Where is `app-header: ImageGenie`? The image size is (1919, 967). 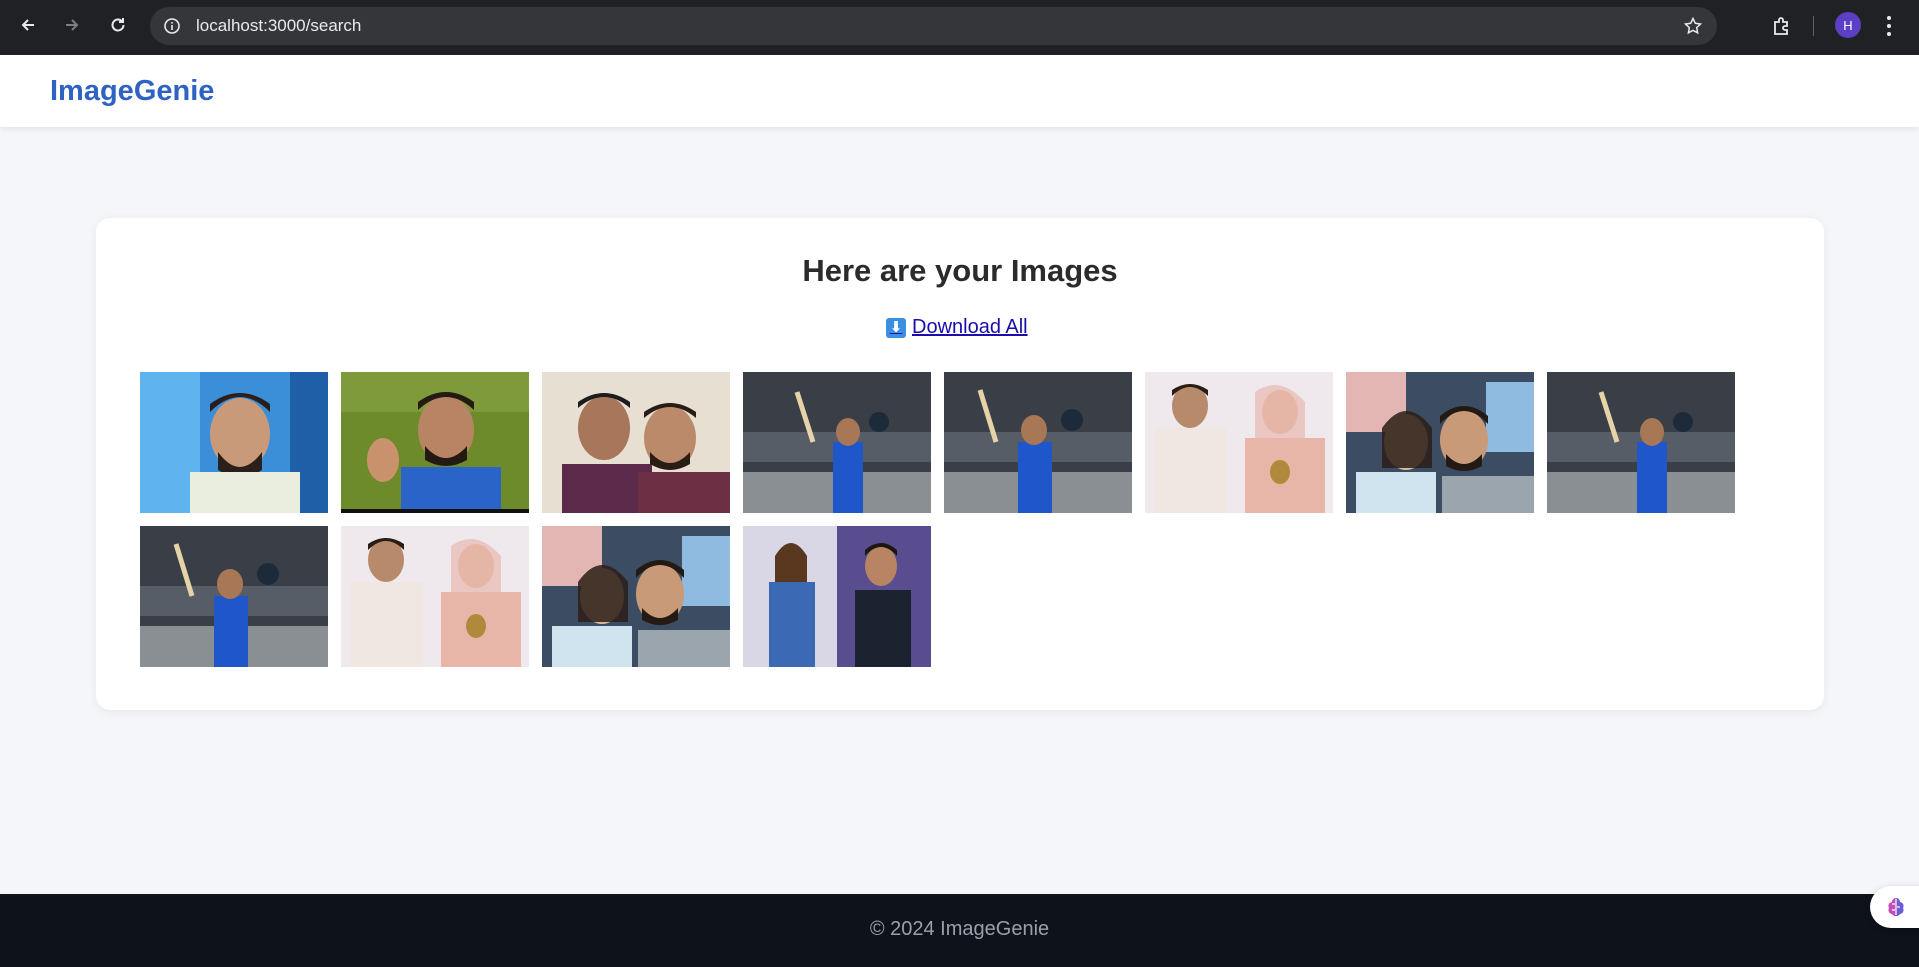 app-header: ImageGenie is located at coordinates (959, 91).